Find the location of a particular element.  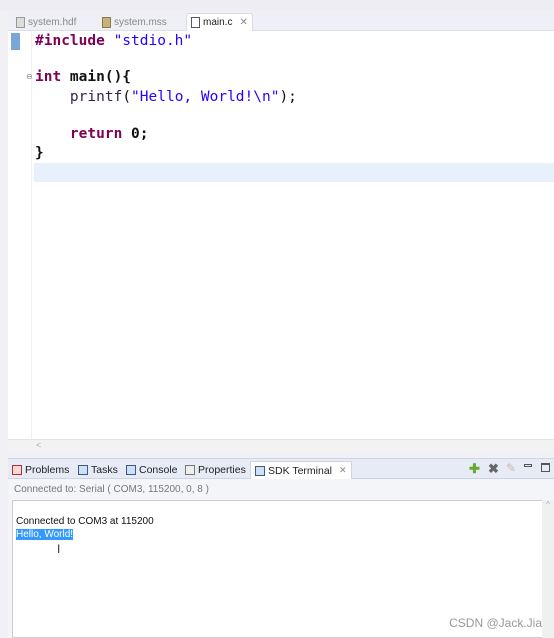

line-marker is located at coordinates (15, 41).